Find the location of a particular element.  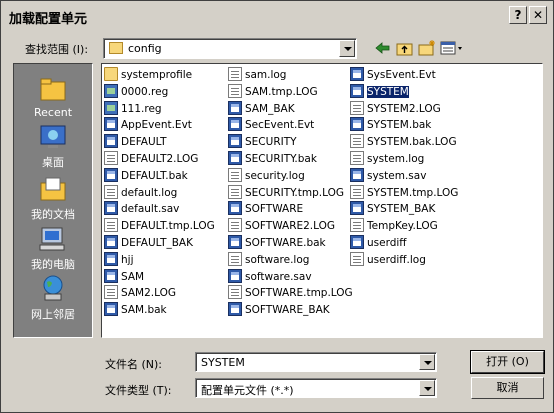

filetype-dropdown: 配置单元文件 (*.*) is located at coordinates (316, 388).